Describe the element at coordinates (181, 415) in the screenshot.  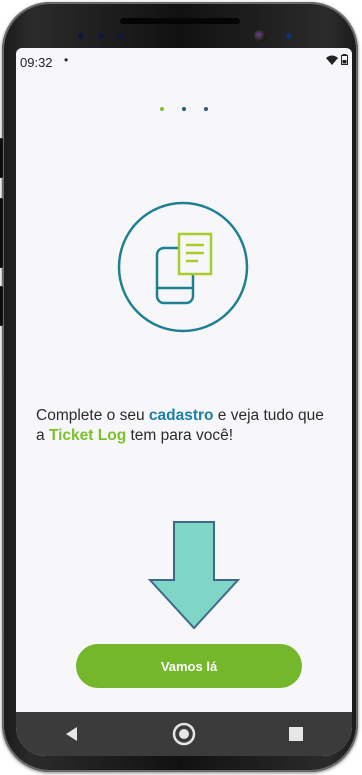
I see `message-highlight-cadastro: cadastro` at that location.